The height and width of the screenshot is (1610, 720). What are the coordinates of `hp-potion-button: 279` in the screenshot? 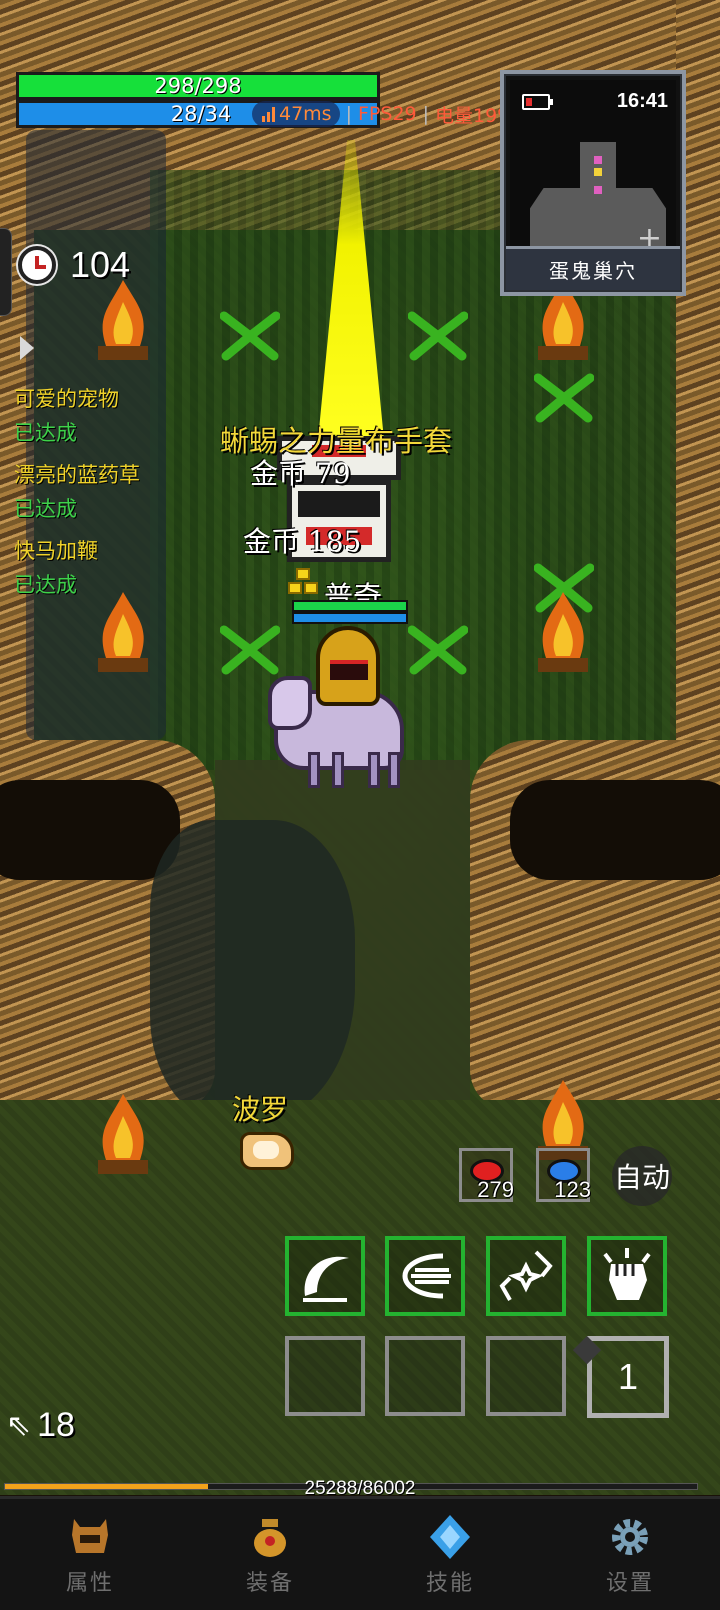 It's located at (486, 1175).